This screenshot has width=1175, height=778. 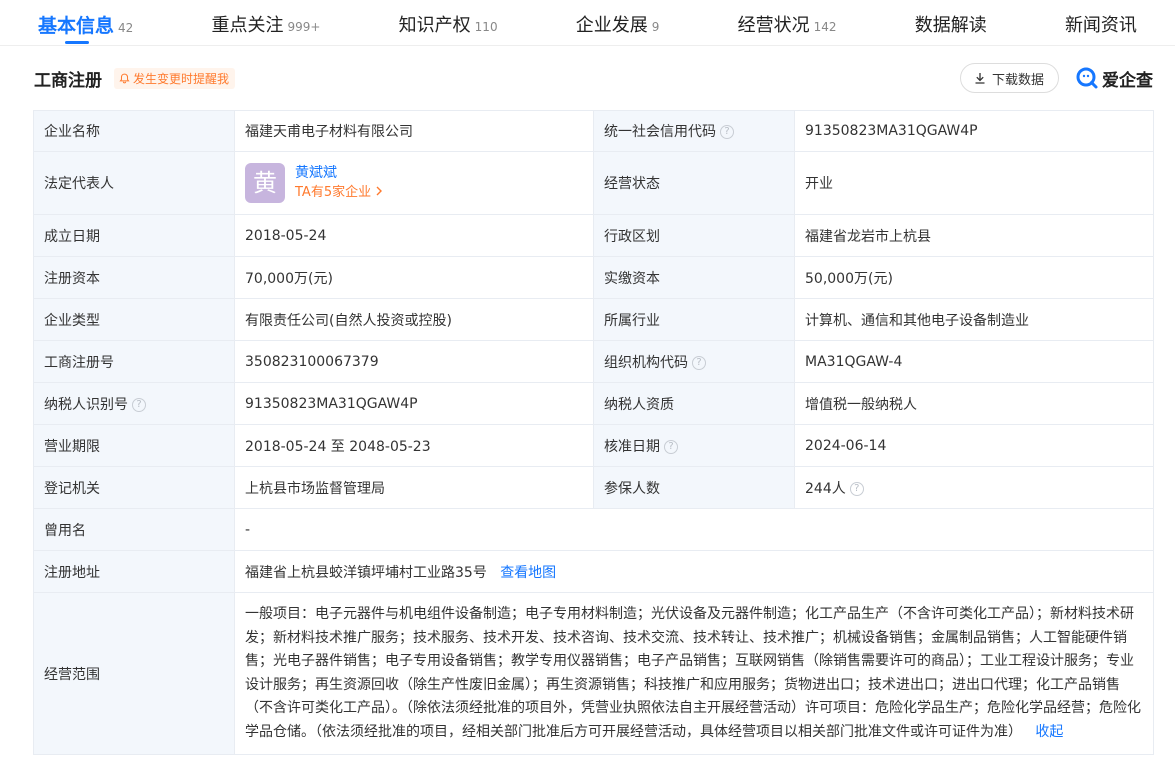 I want to click on field-label: 实缴资本, so click(x=694, y=277).